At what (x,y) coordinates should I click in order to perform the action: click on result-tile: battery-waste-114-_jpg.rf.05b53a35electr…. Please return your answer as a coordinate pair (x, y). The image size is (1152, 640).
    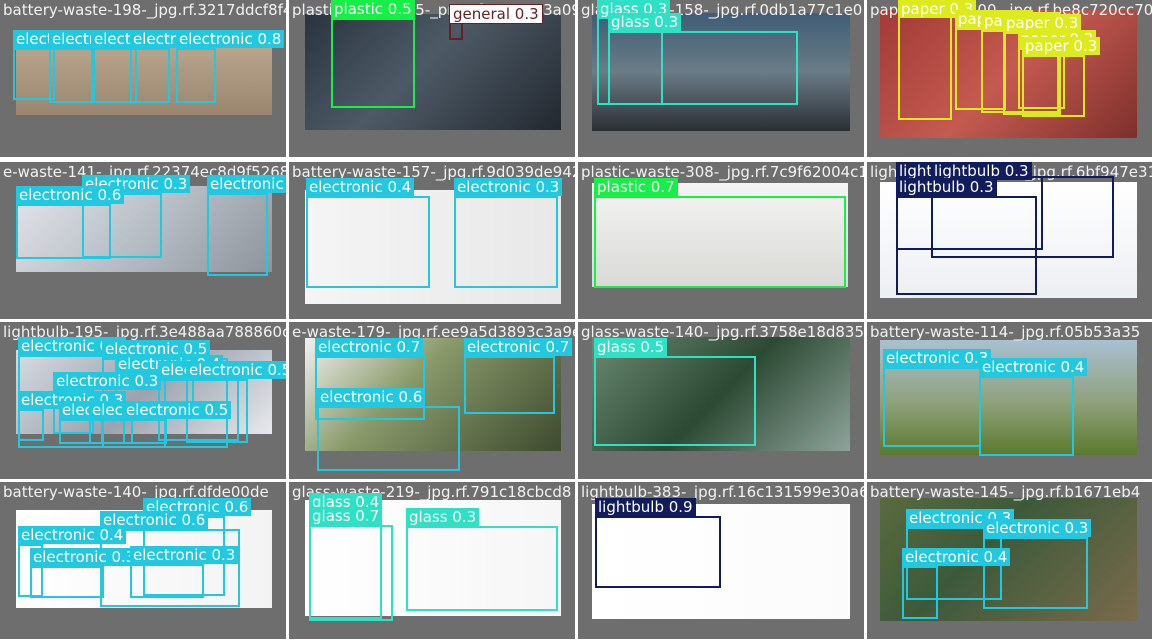
    Looking at the image, I should click on (1009, 400).